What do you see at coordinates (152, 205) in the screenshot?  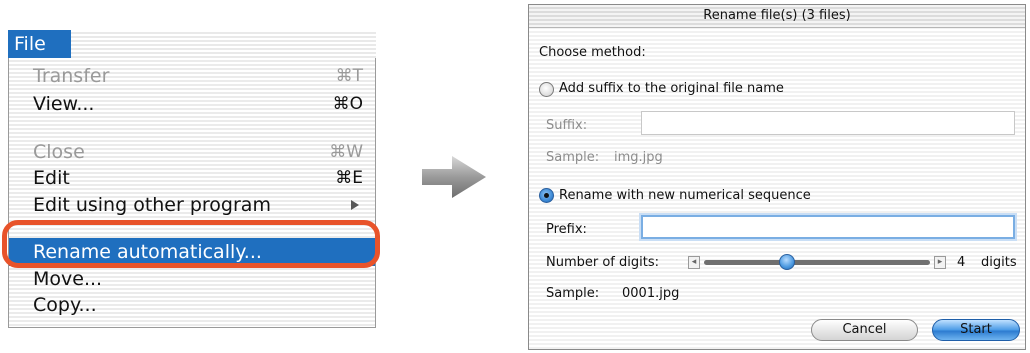 I see `menu-item-label: Edit using other program` at bounding box center [152, 205].